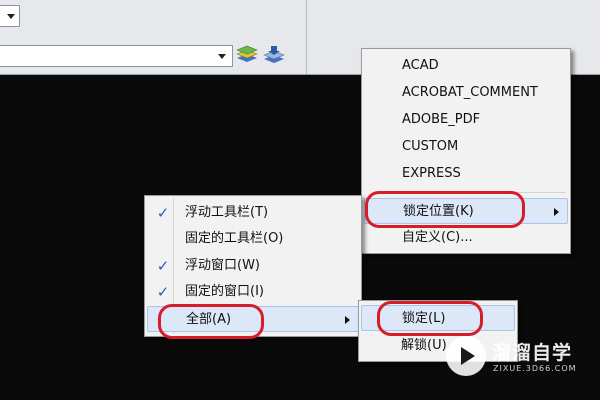 This screenshot has width=600, height=400. I want to click on layer-previous-icon, so click(274, 55).